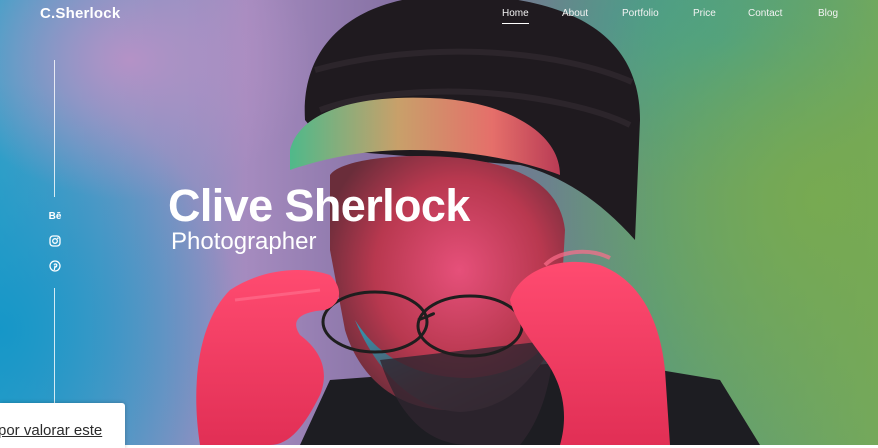  I want to click on nav-portfolio: Portfolio, so click(640, 13).